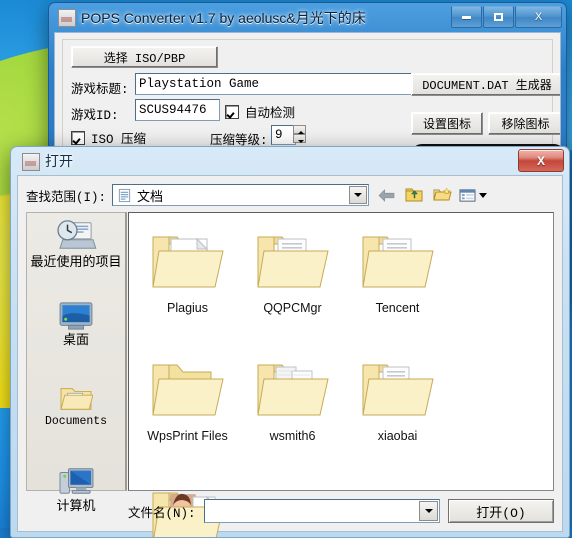 This screenshot has height=538, width=572. What do you see at coordinates (292, 308) in the screenshot?
I see `file-name: QQPCMgr` at bounding box center [292, 308].